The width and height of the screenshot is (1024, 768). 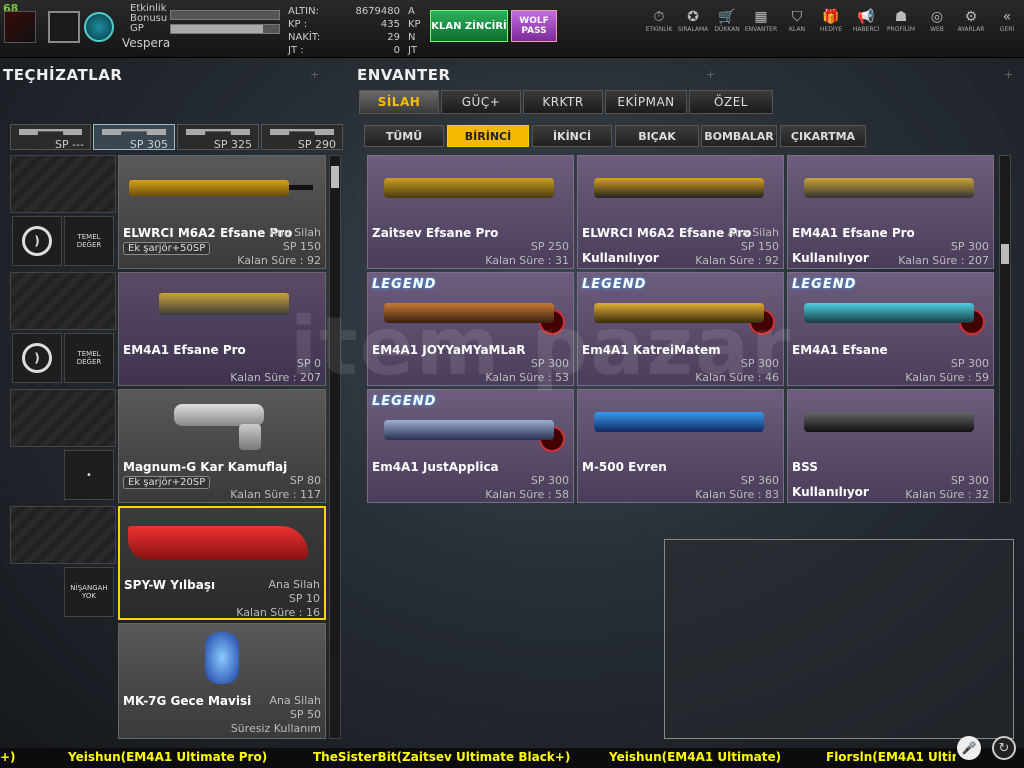 I want to click on remaining-time: Kalan Süre : 59, so click(x=947, y=377).